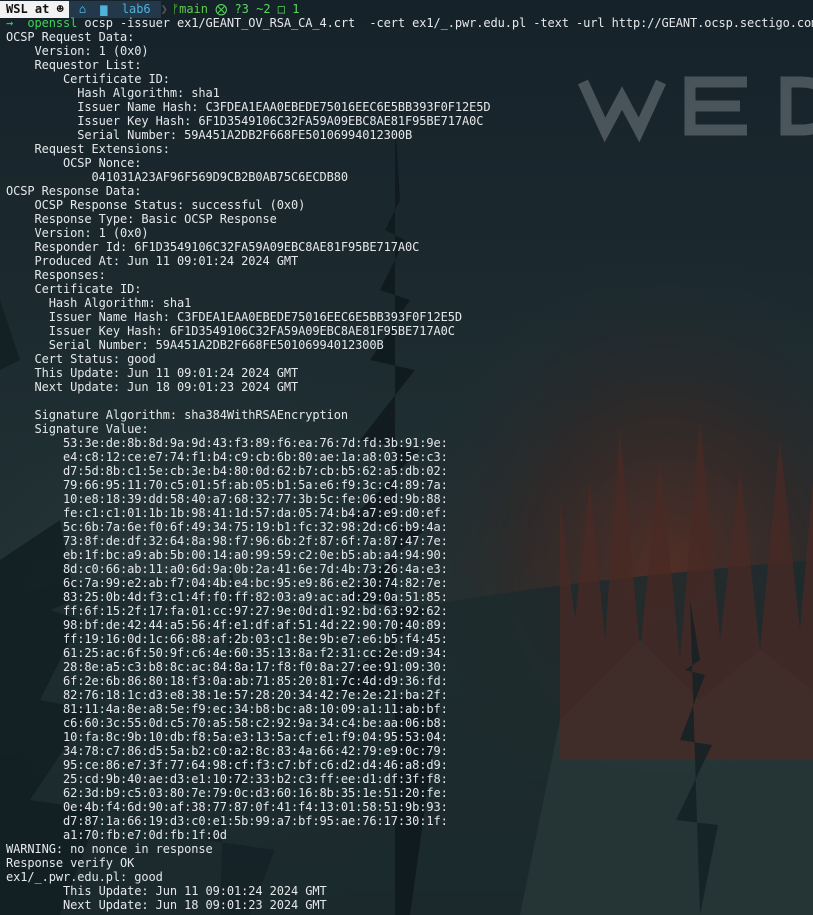  Describe the element at coordinates (84, 877) in the screenshot. I see `output-line: ex1/_.pwr.edu.pl: good` at that location.